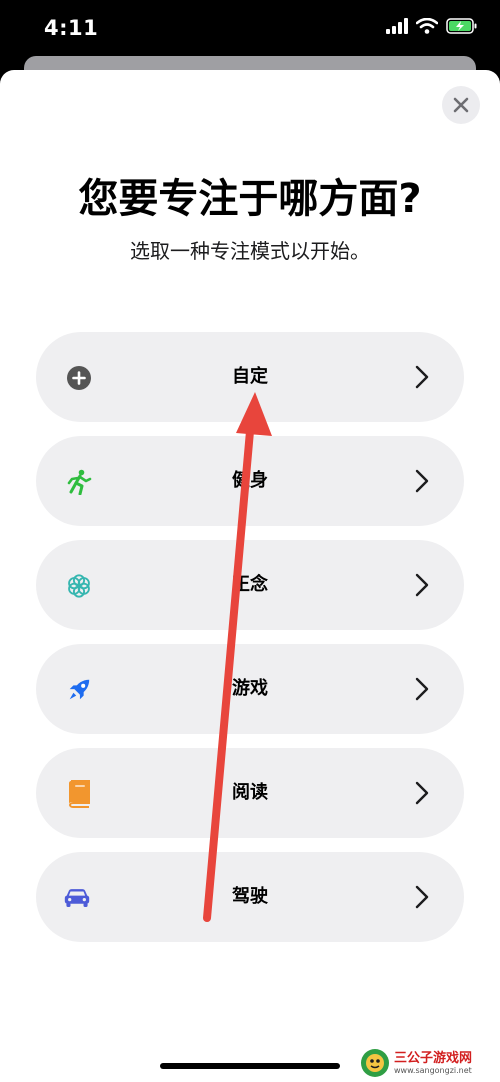  What do you see at coordinates (71, 28) in the screenshot?
I see `status-time: 4:11` at bounding box center [71, 28].